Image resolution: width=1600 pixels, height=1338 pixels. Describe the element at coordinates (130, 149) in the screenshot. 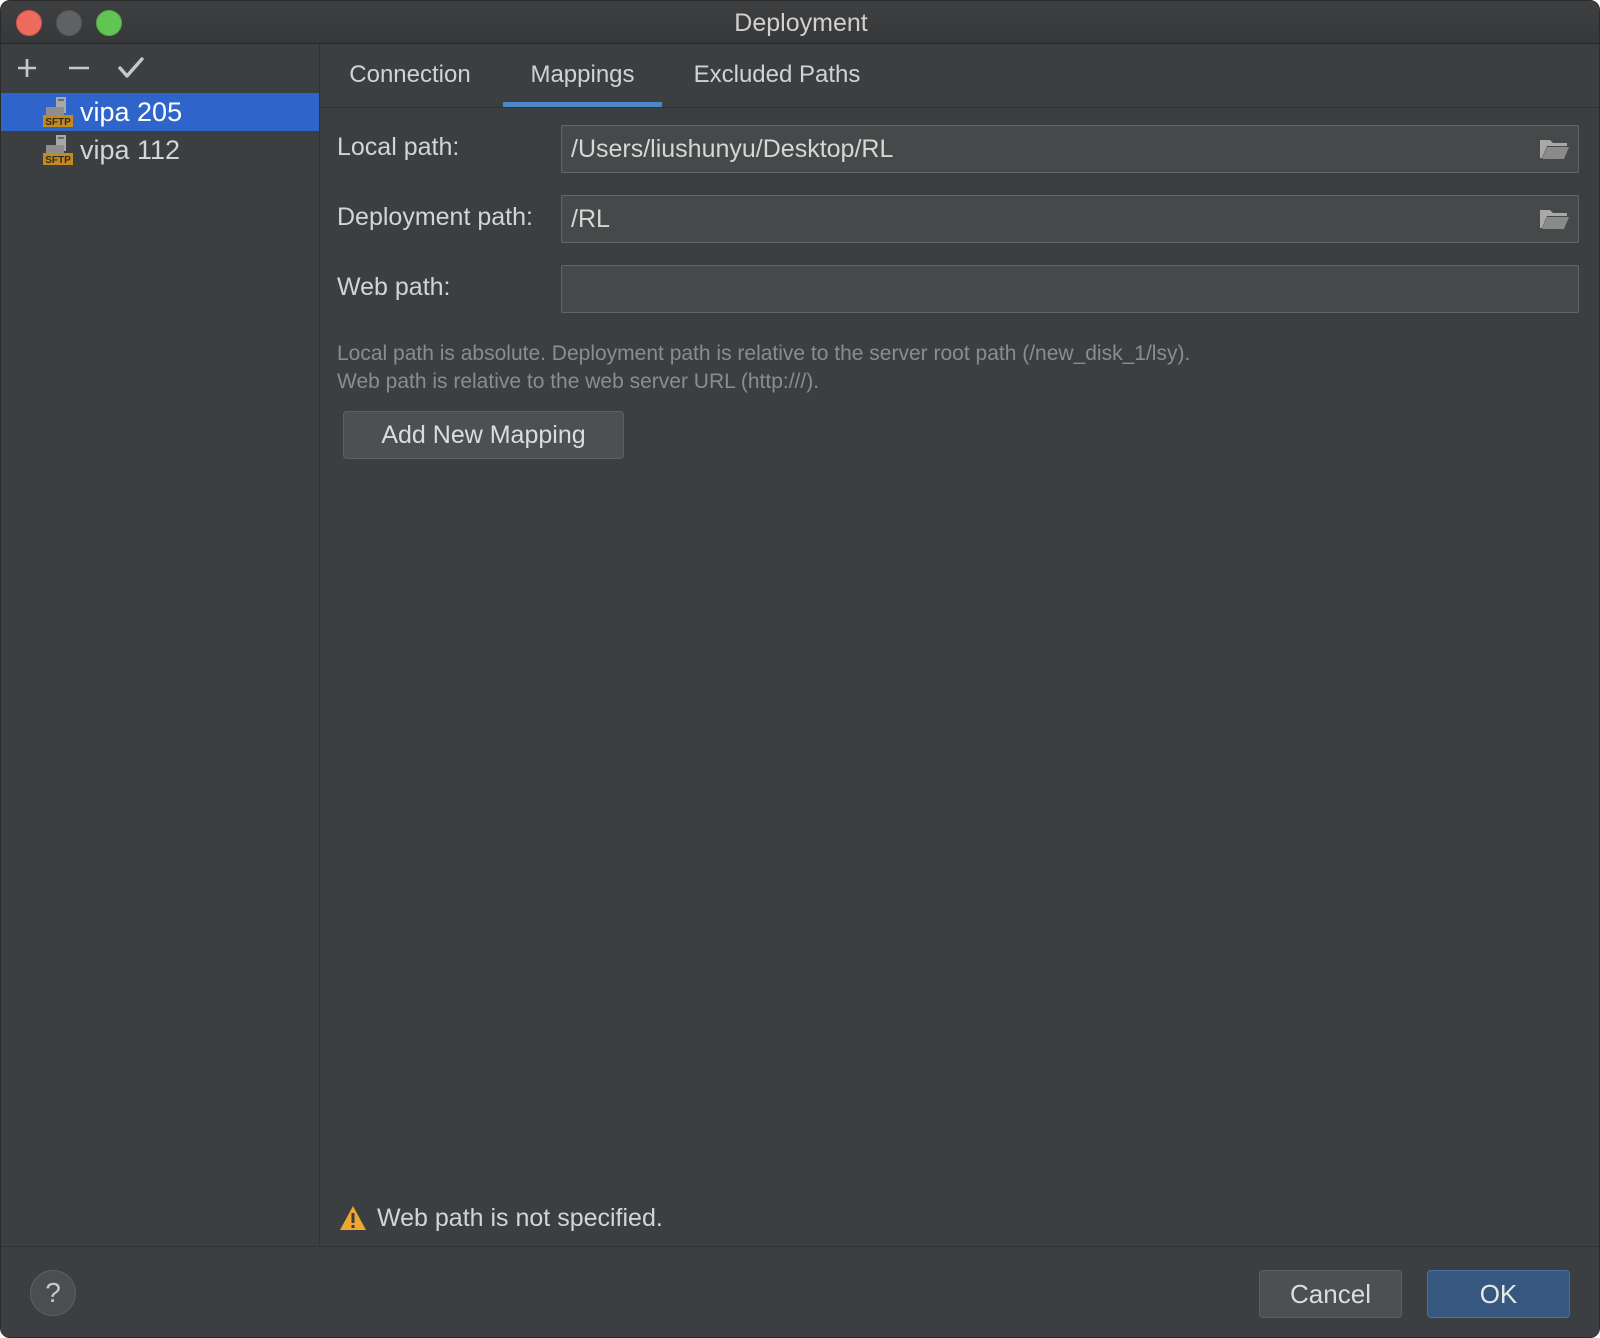

I see `server-item-label: vipa 112` at that location.